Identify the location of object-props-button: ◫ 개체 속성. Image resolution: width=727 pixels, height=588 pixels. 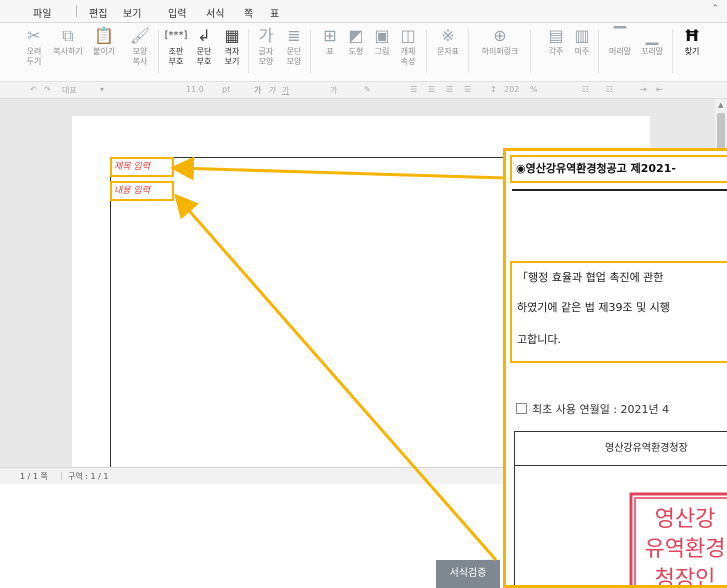
(408, 46).